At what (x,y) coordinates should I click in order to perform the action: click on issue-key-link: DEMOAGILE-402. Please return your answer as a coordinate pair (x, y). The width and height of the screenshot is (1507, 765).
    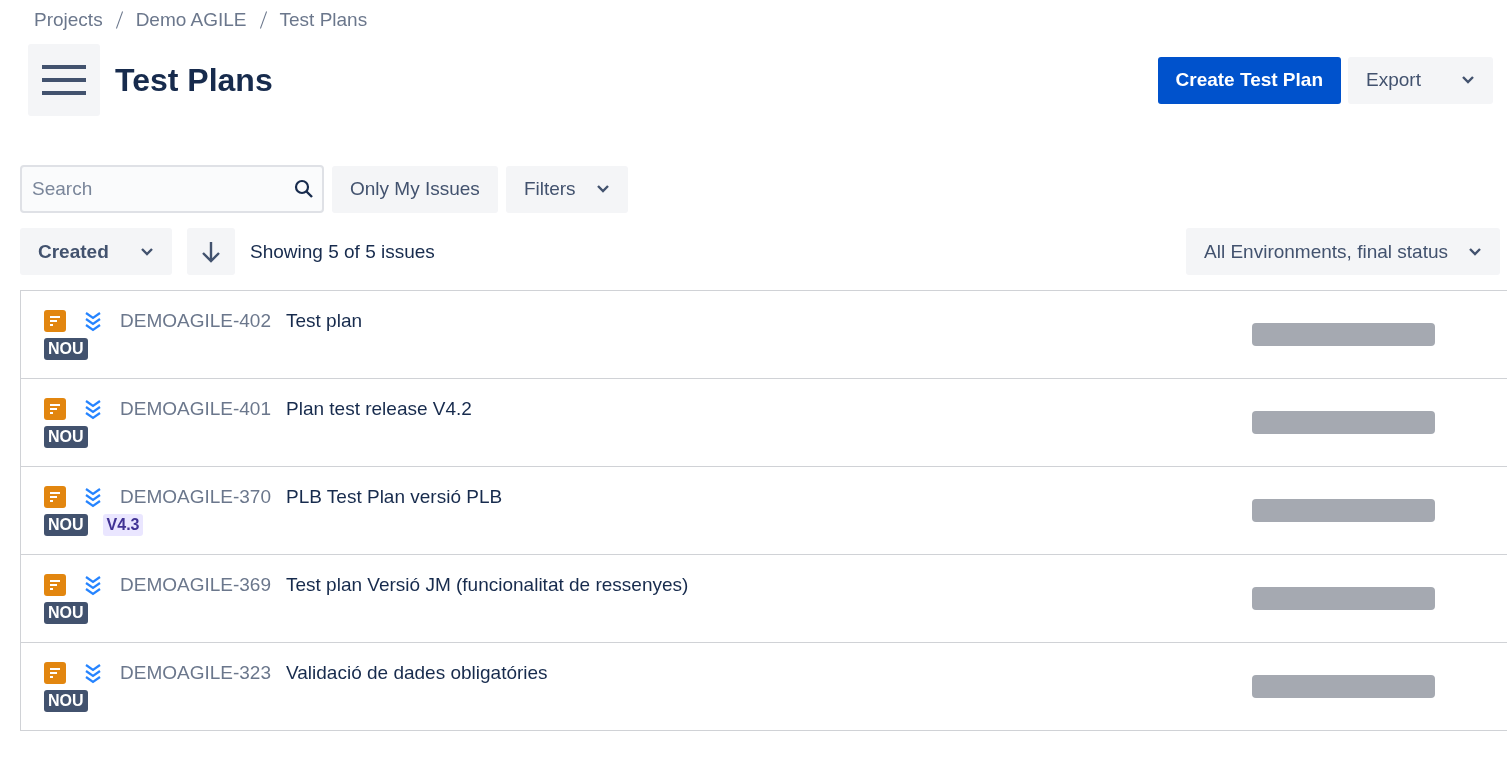
    Looking at the image, I should click on (195, 320).